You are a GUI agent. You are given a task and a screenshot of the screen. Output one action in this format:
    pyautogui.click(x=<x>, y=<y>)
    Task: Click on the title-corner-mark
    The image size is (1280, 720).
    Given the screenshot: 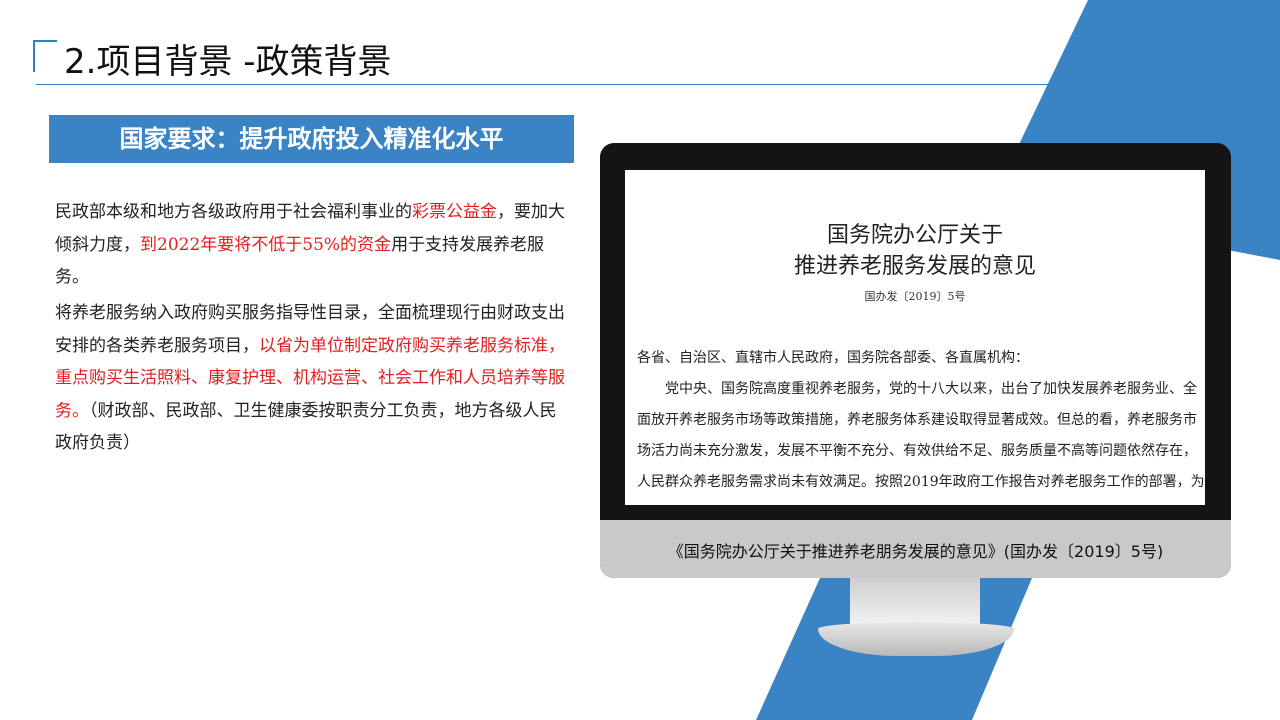 What is the action you would take?
    pyautogui.click(x=45, y=56)
    